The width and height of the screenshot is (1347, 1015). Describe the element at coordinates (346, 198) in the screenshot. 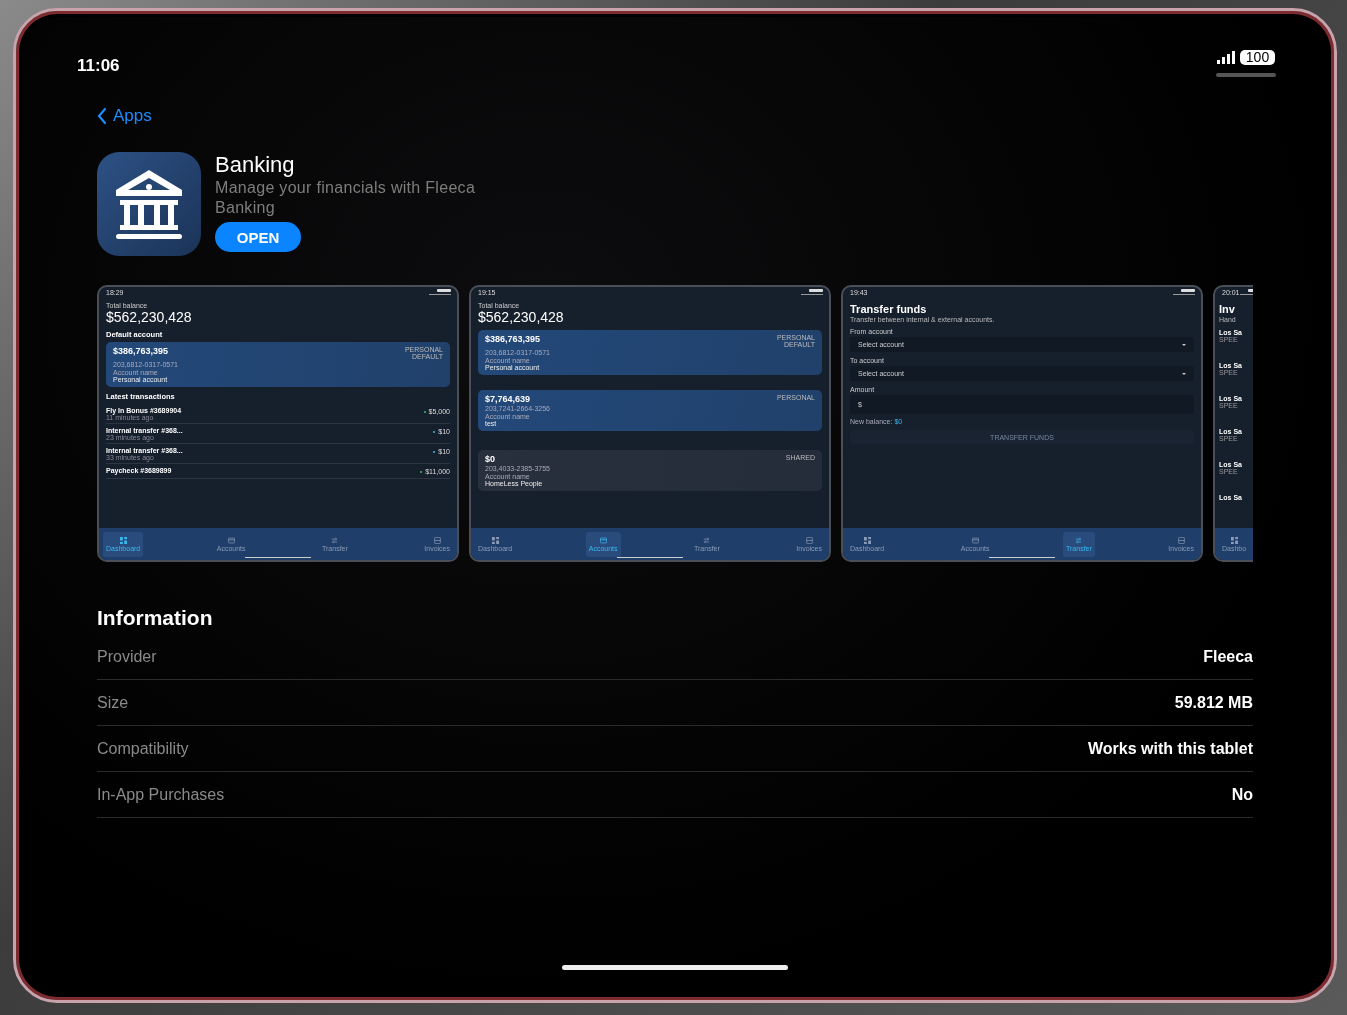

I see `app-subtitle: Manage your financials with Fleeca Banking` at that location.